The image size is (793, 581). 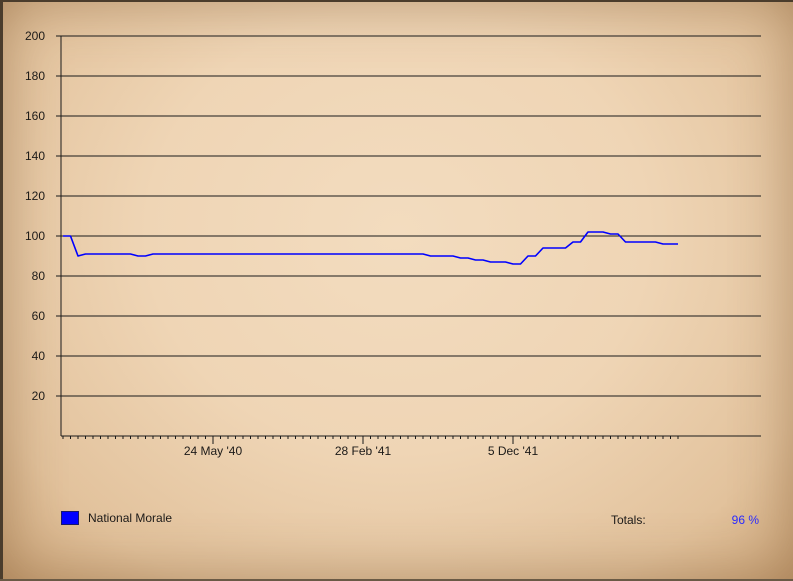 What do you see at coordinates (39, 276) in the screenshot?
I see `y-tick-label: 80` at bounding box center [39, 276].